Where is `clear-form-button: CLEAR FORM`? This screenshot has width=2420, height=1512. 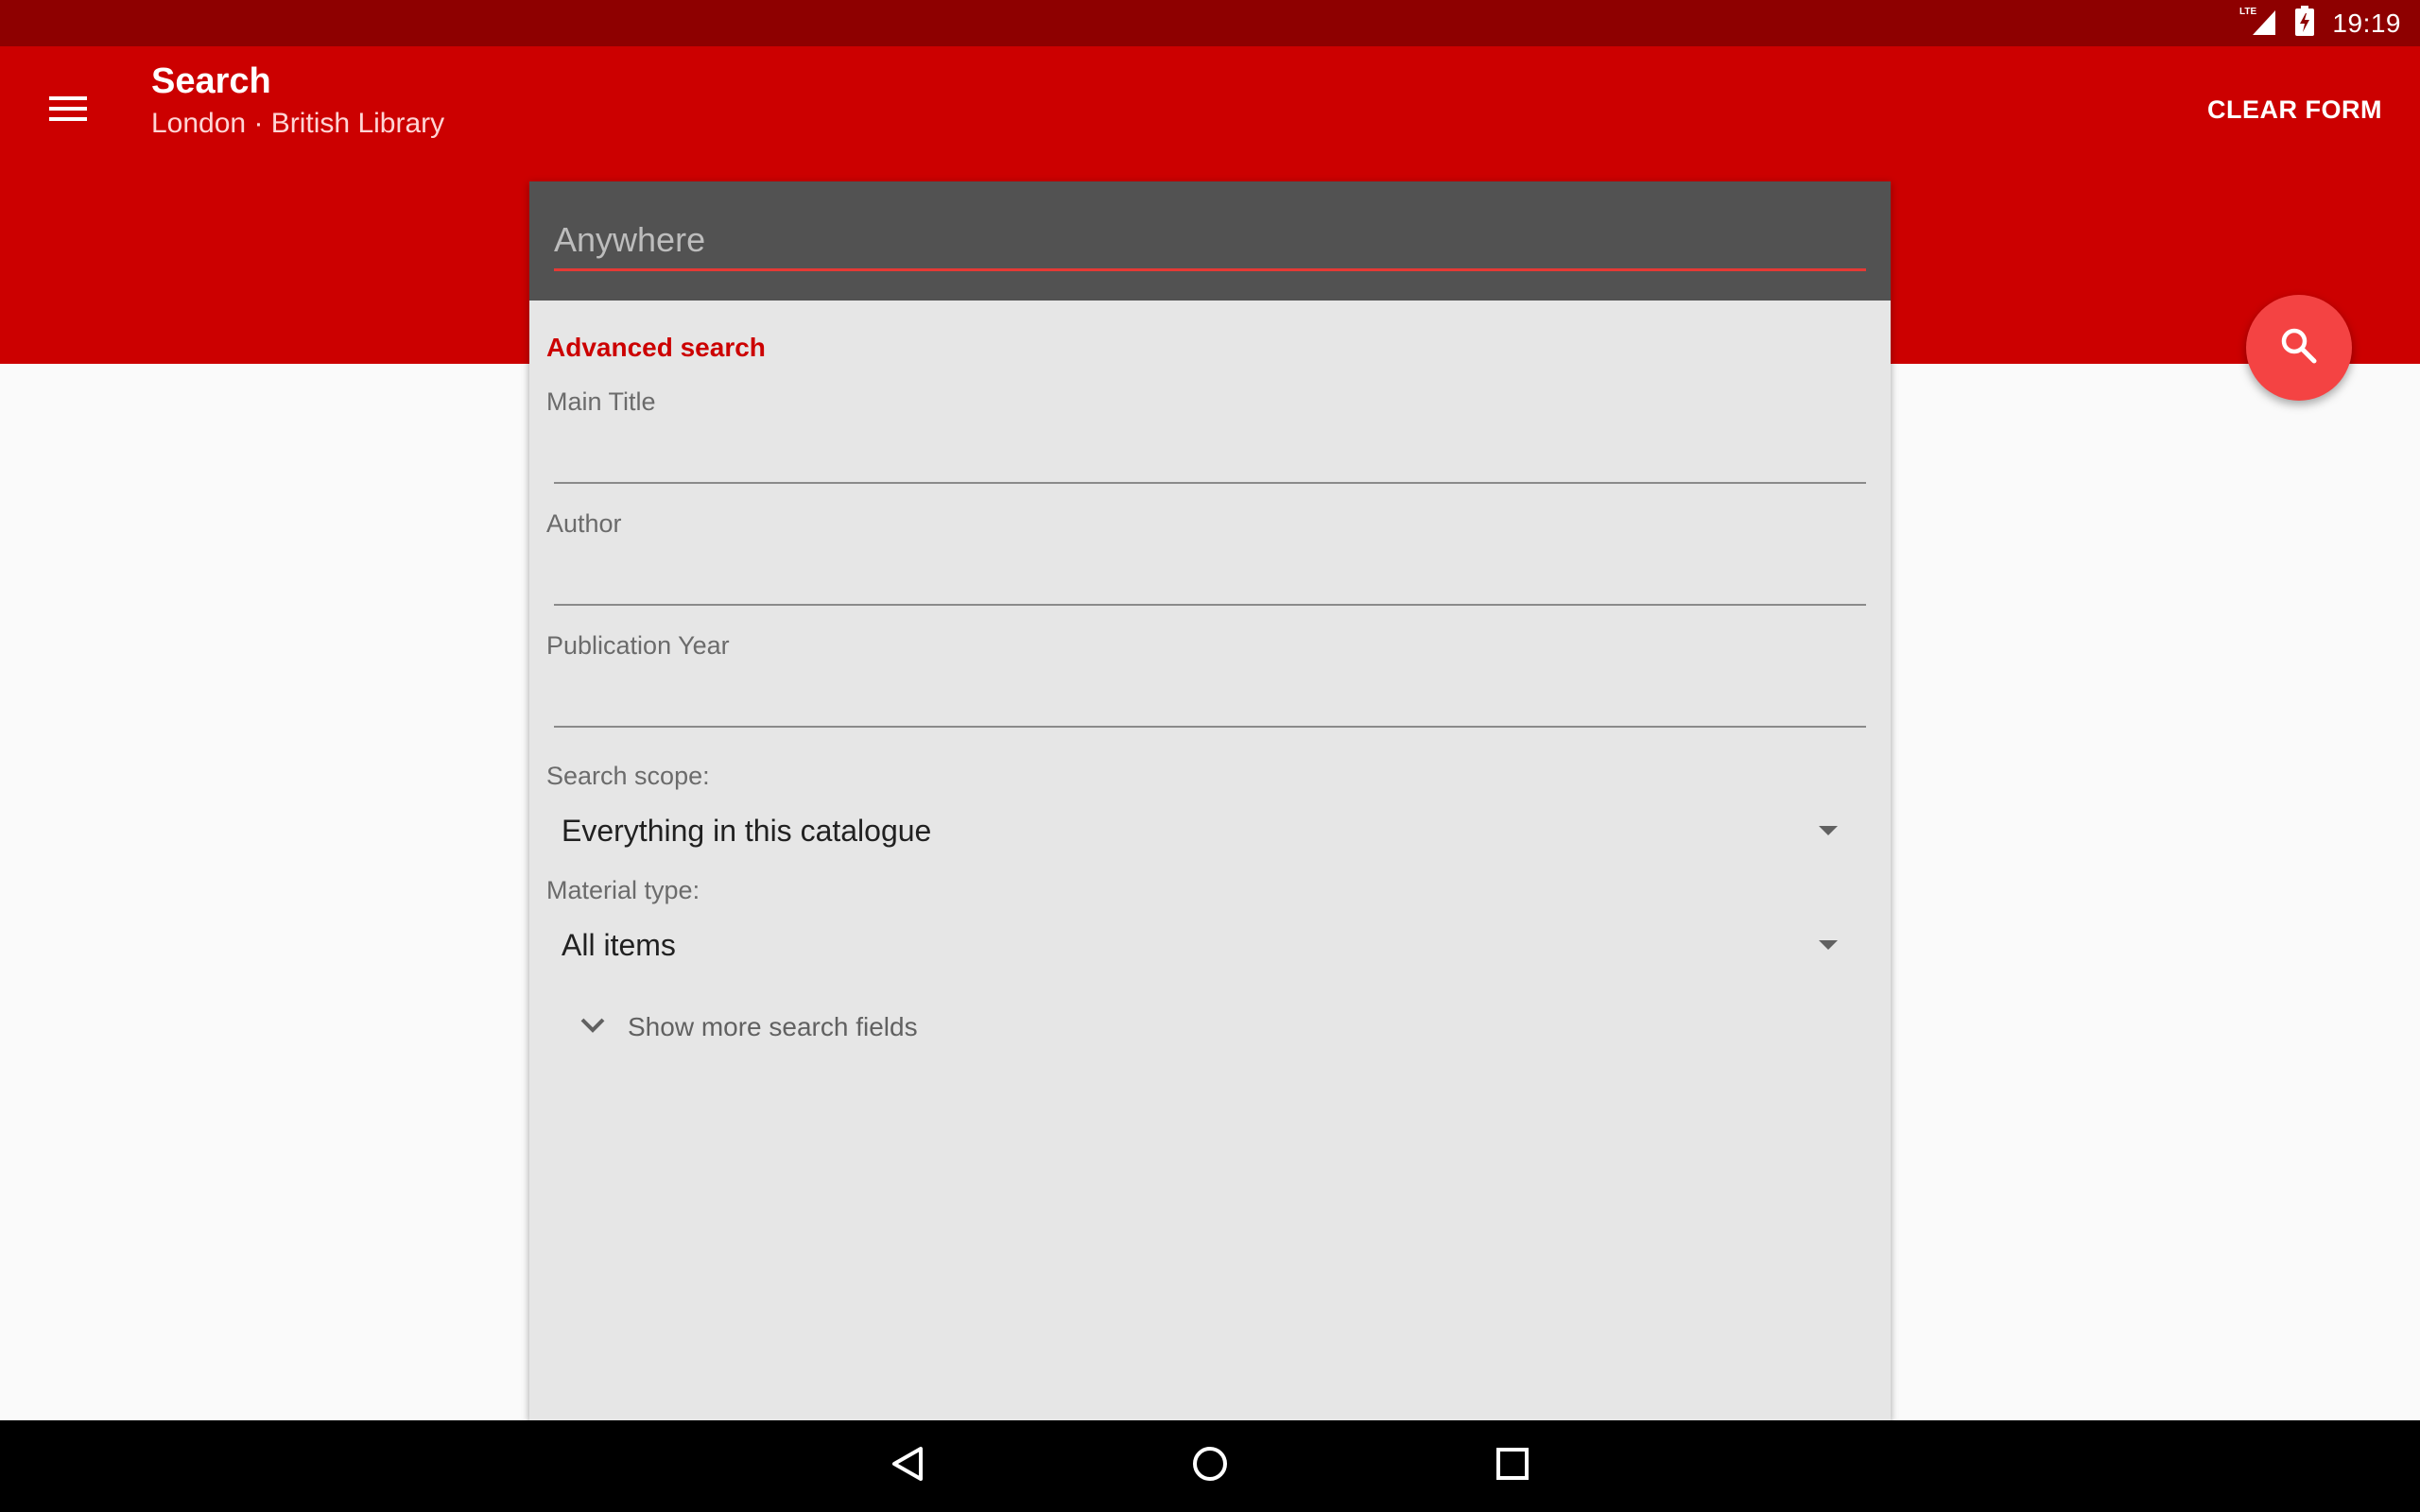
clear-form-button: CLEAR FORM is located at coordinates (2295, 110).